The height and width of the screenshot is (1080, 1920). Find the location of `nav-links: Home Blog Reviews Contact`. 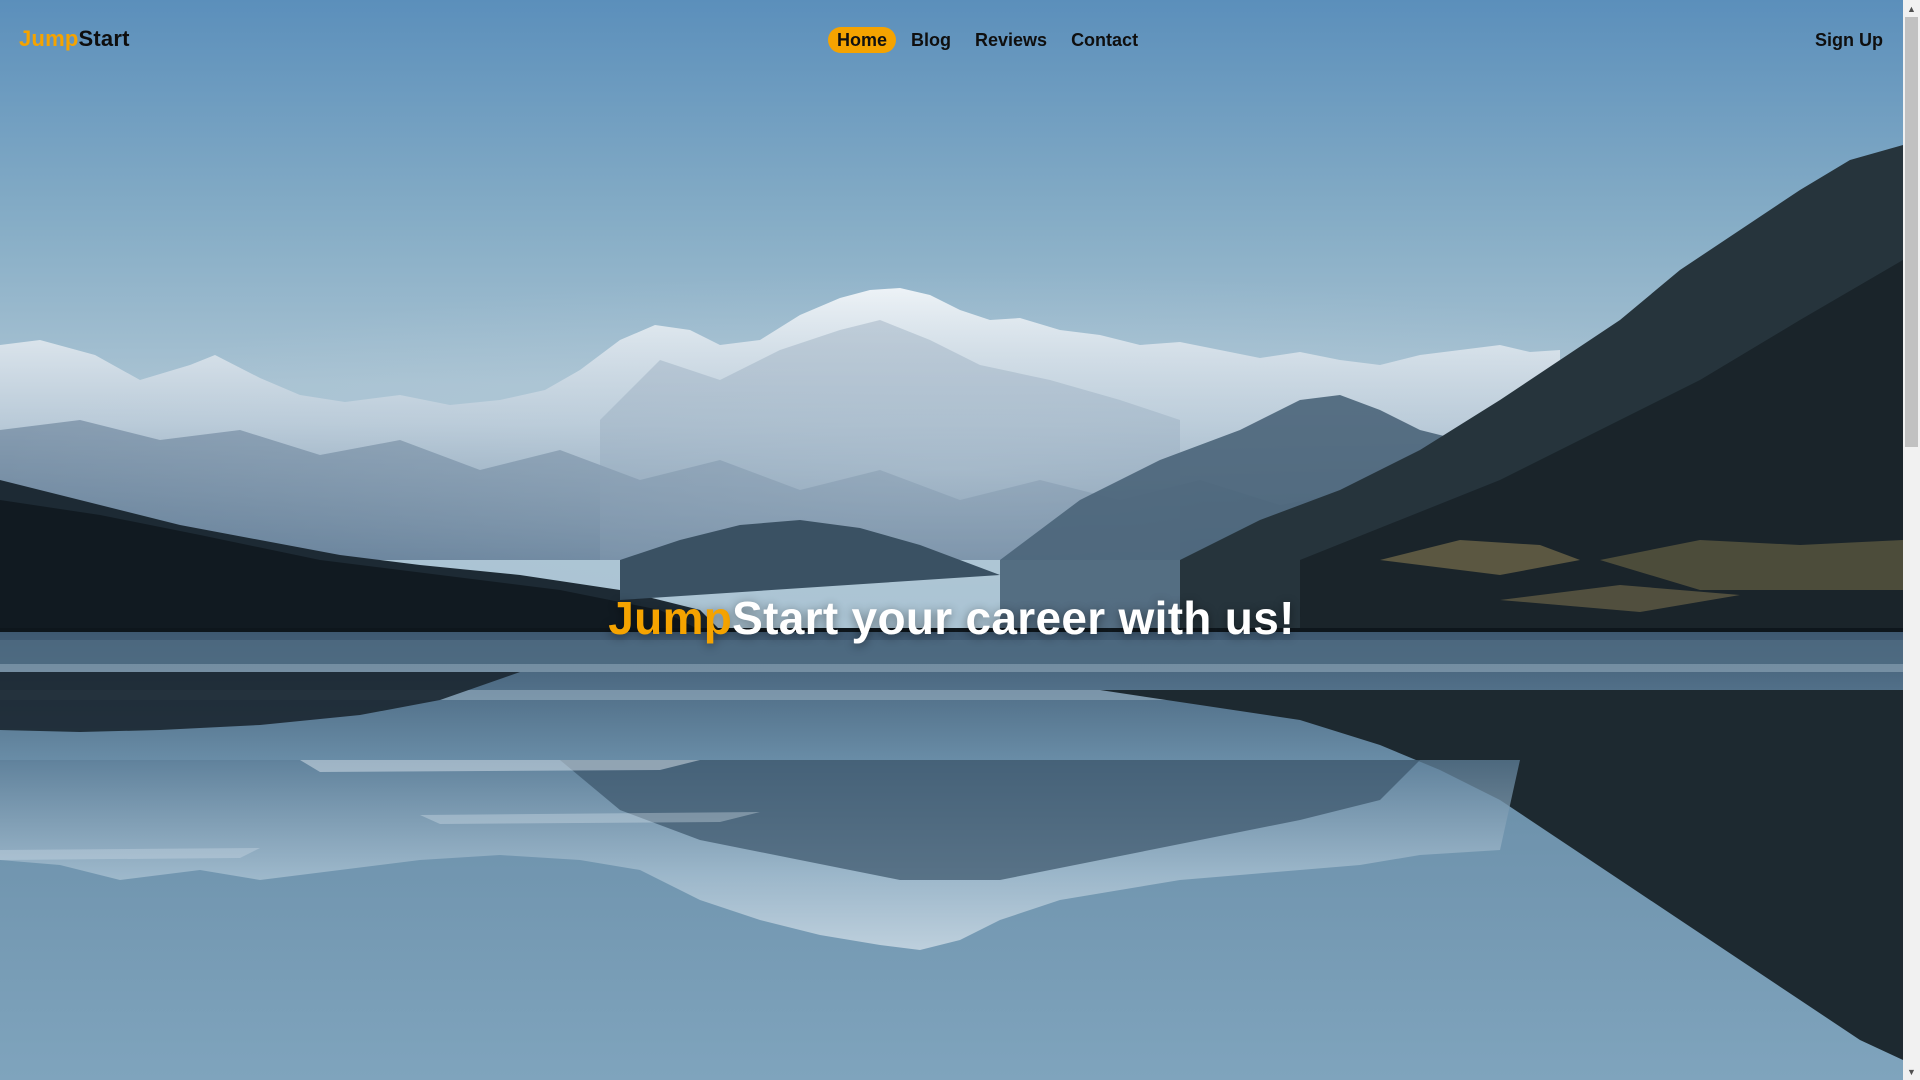

nav-links: Home Blog Reviews Contact is located at coordinates (987, 40).